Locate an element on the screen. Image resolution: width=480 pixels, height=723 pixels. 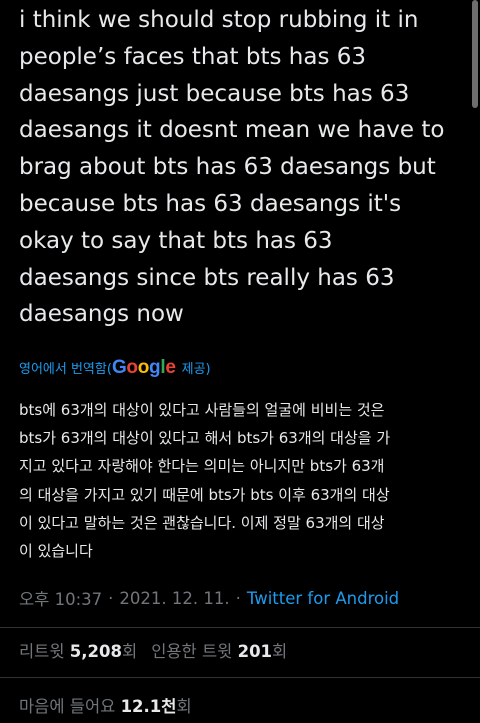
quotes-count: 201 is located at coordinates (255, 651).